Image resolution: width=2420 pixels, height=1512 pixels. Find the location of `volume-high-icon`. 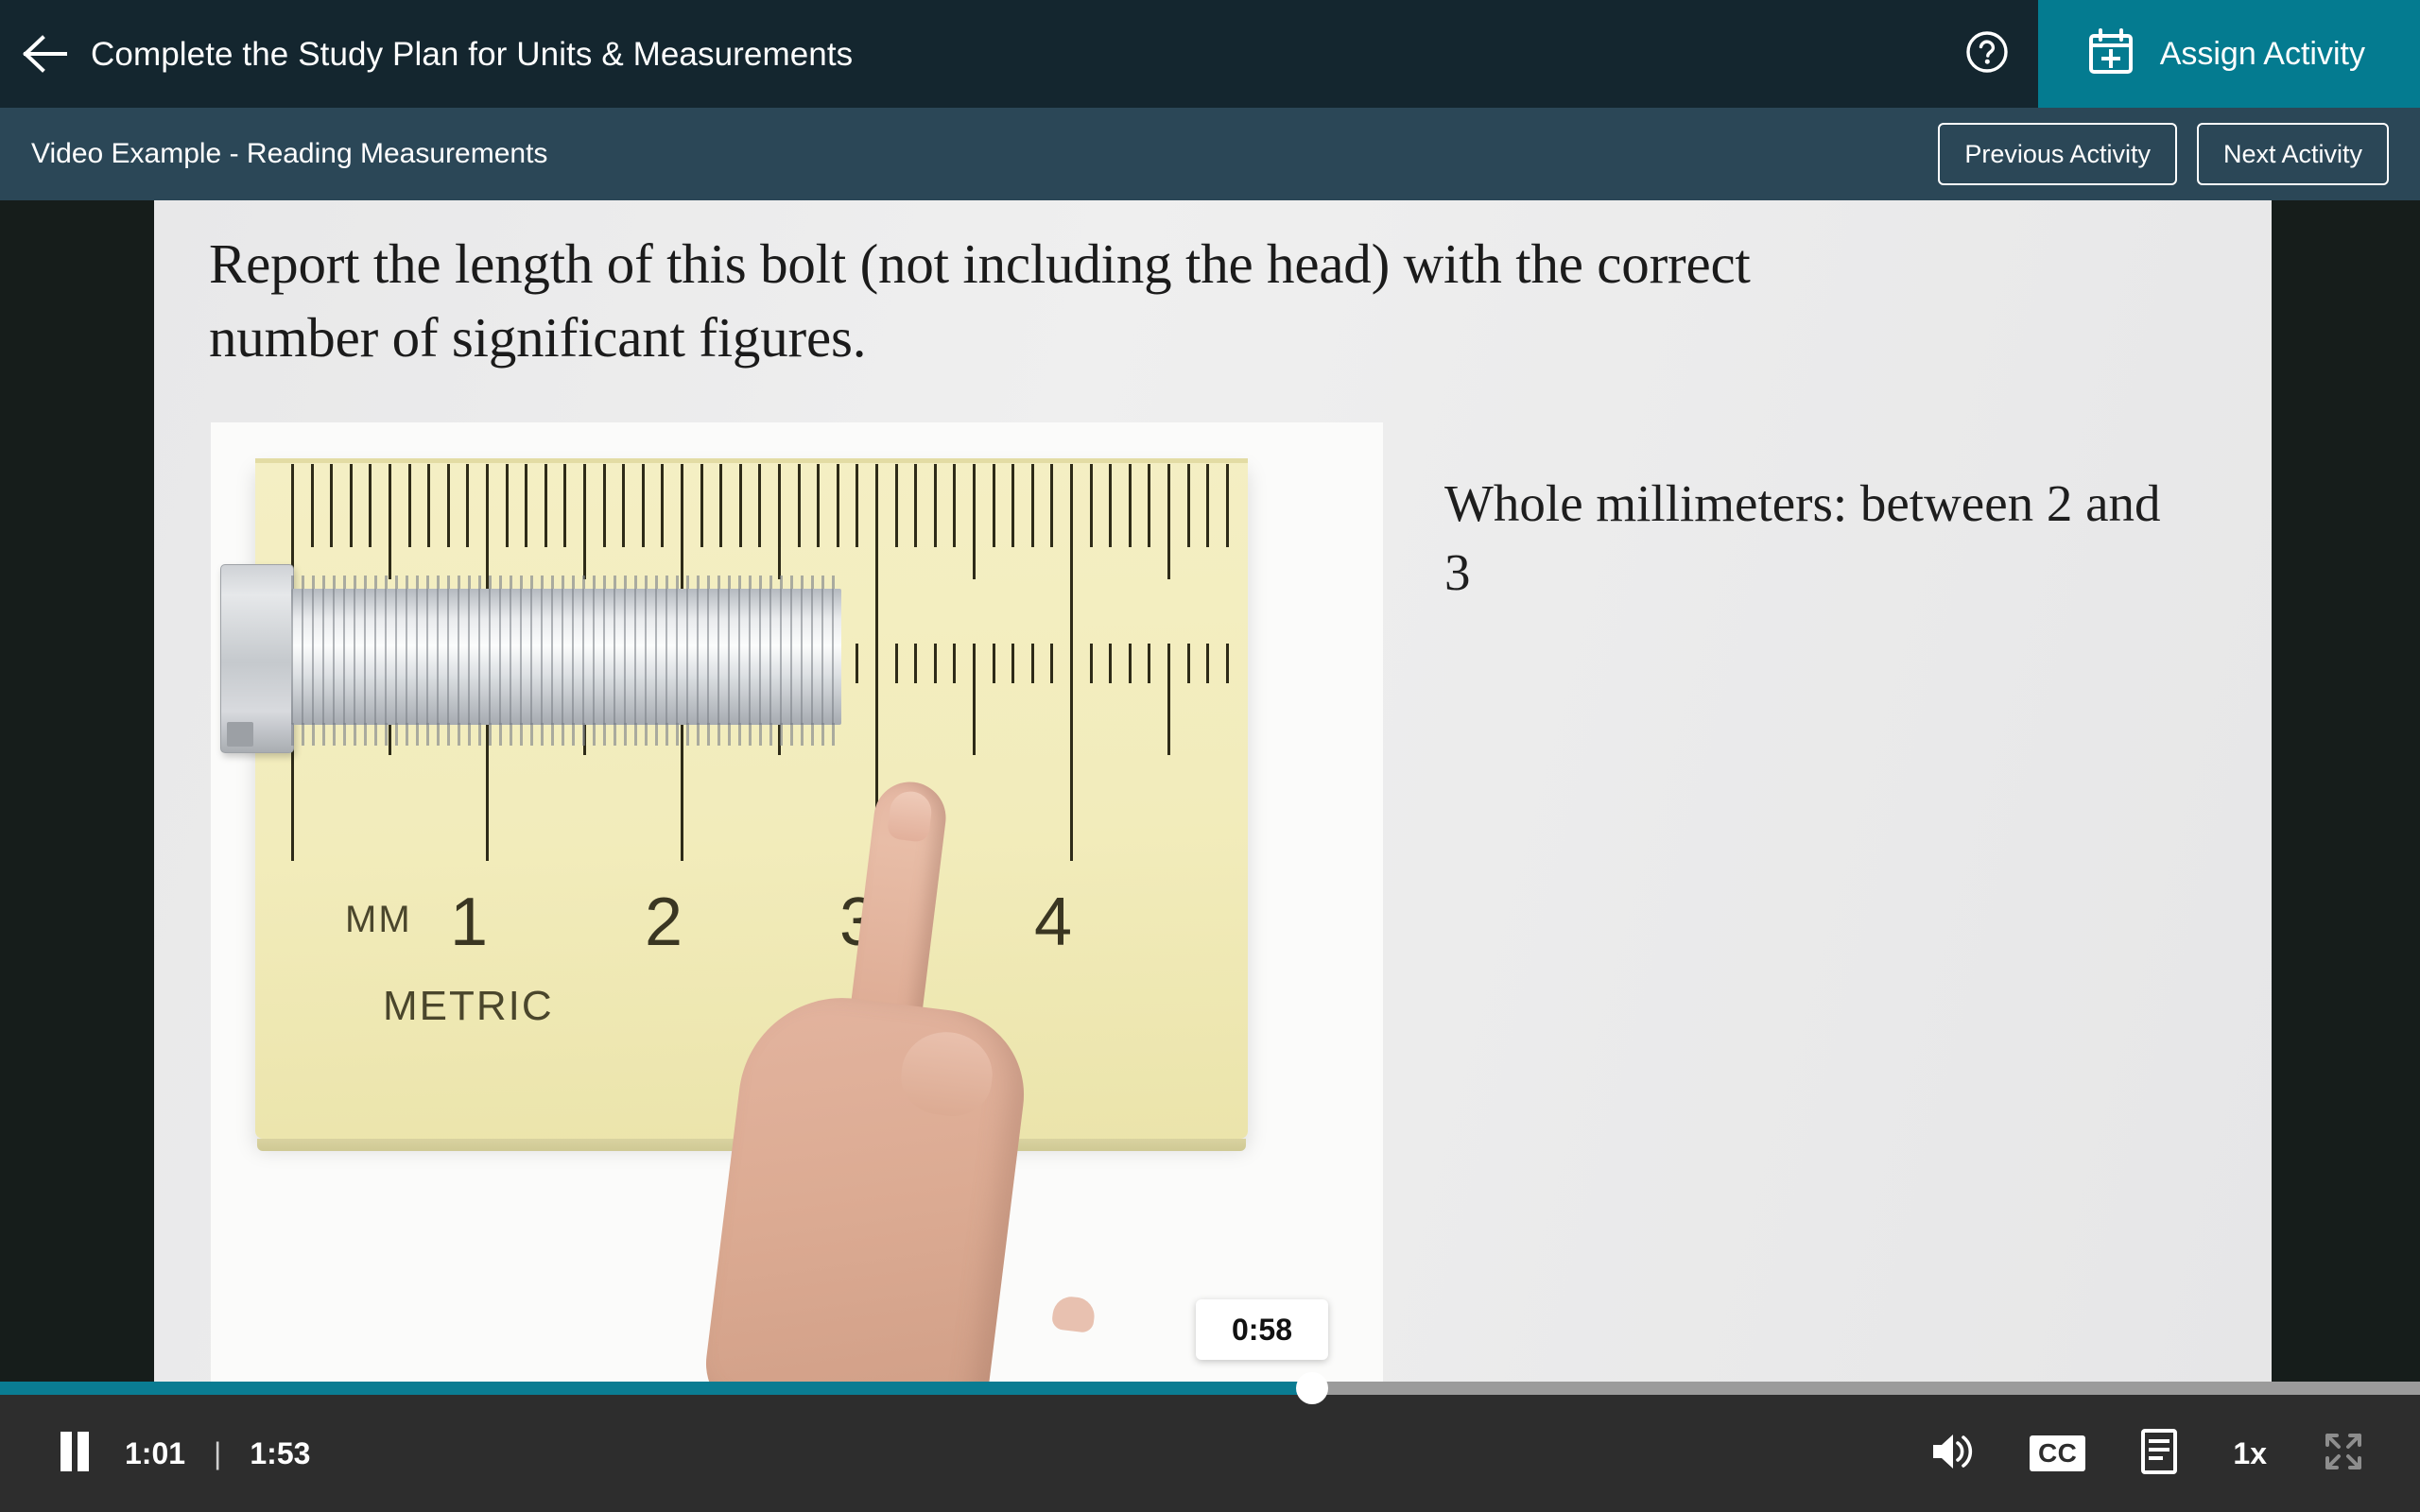

volume-high-icon is located at coordinates (1952, 1454).